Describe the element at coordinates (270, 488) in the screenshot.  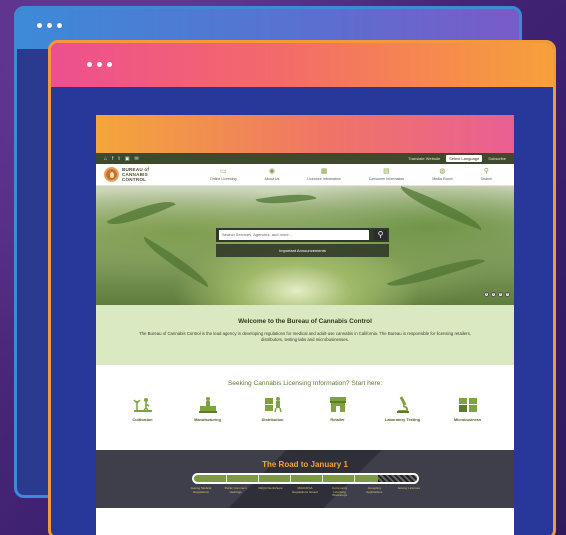
I see `milestone-label: CEQA Workshops` at that location.